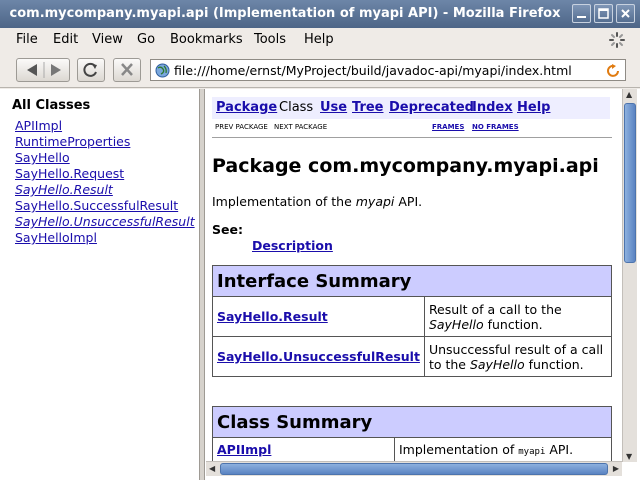 This screenshot has height=480, width=640. I want to click on stop-icon, so click(127, 69).